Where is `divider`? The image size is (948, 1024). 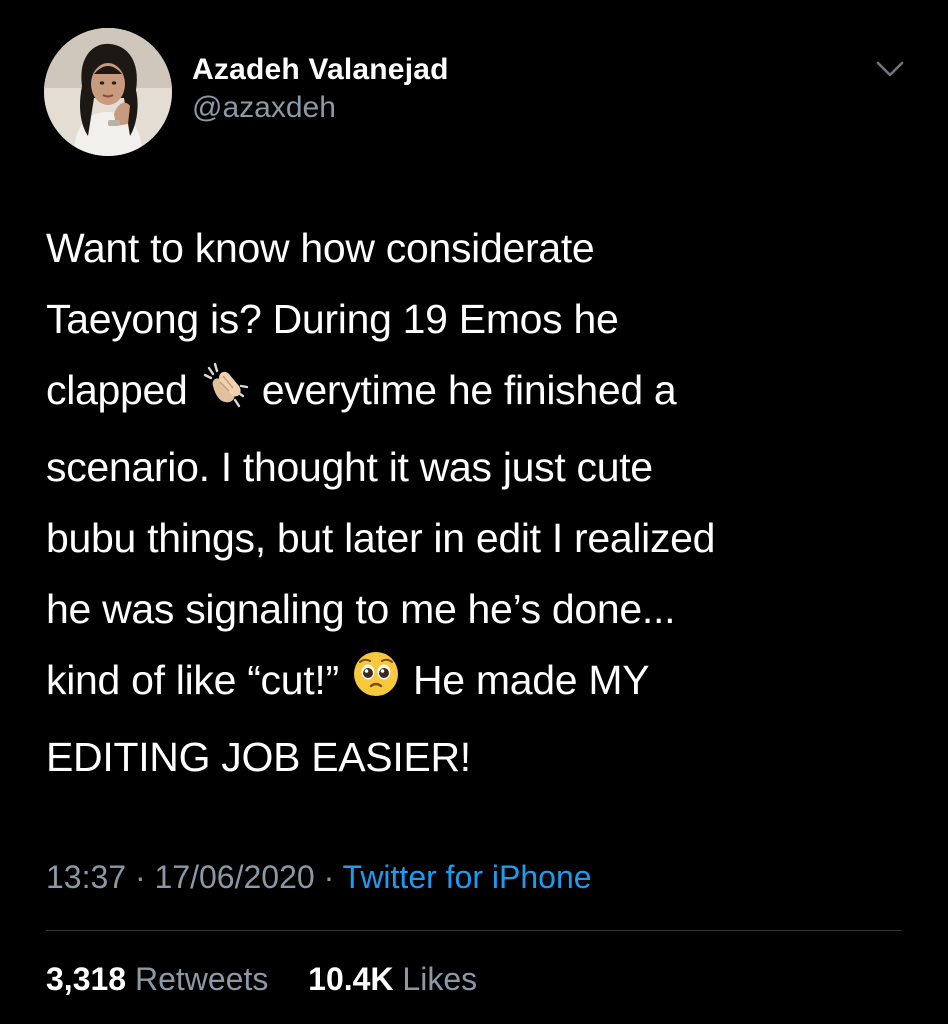 divider is located at coordinates (474, 930).